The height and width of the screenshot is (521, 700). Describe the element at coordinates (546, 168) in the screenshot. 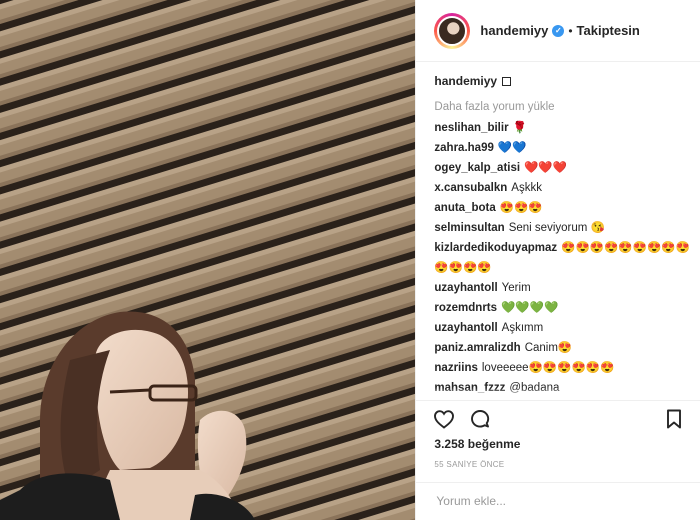

I see `comment-text: ❤️❤️❤️` at that location.